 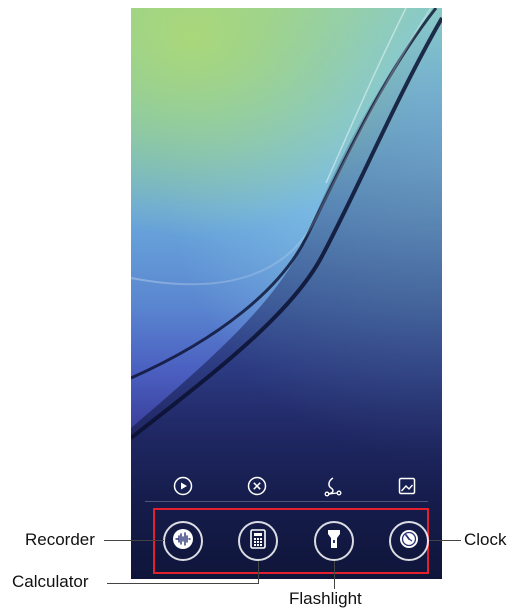 What do you see at coordinates (333, 486) in the screenshot?
I see `share-route-icon` at bounding box center [333, 486].